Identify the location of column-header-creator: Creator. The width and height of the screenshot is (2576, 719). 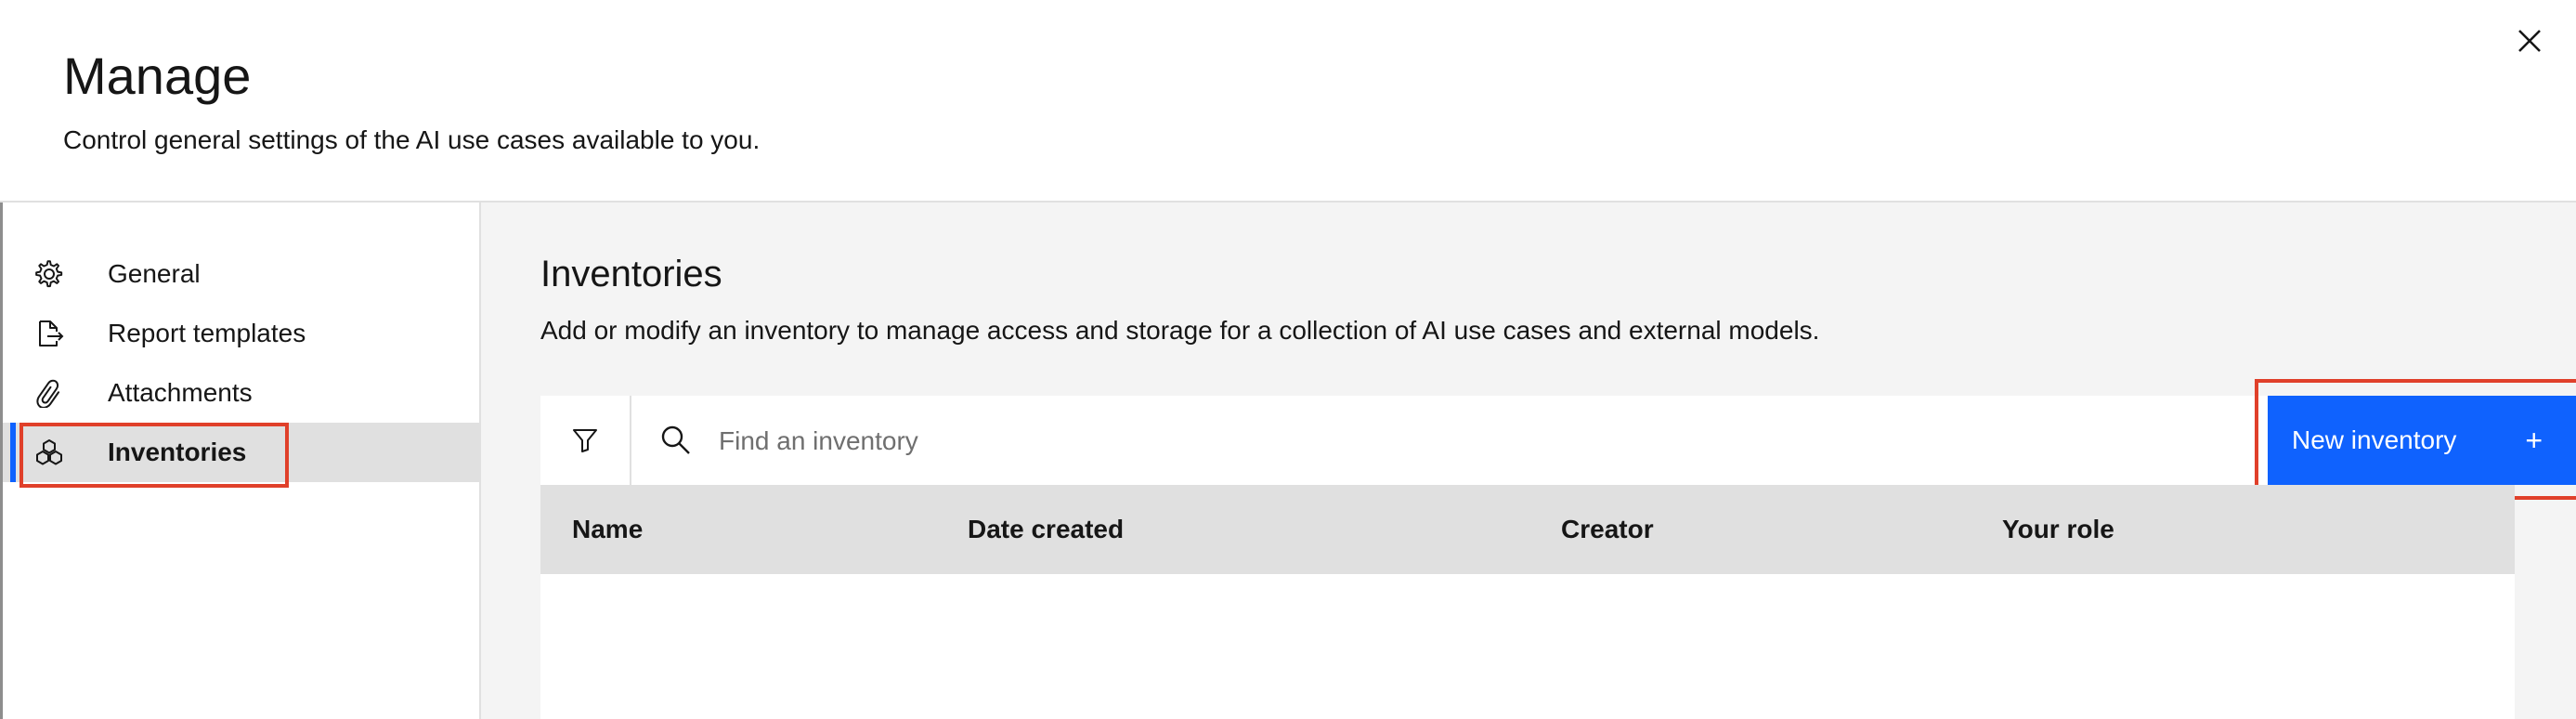
(1607, 529).